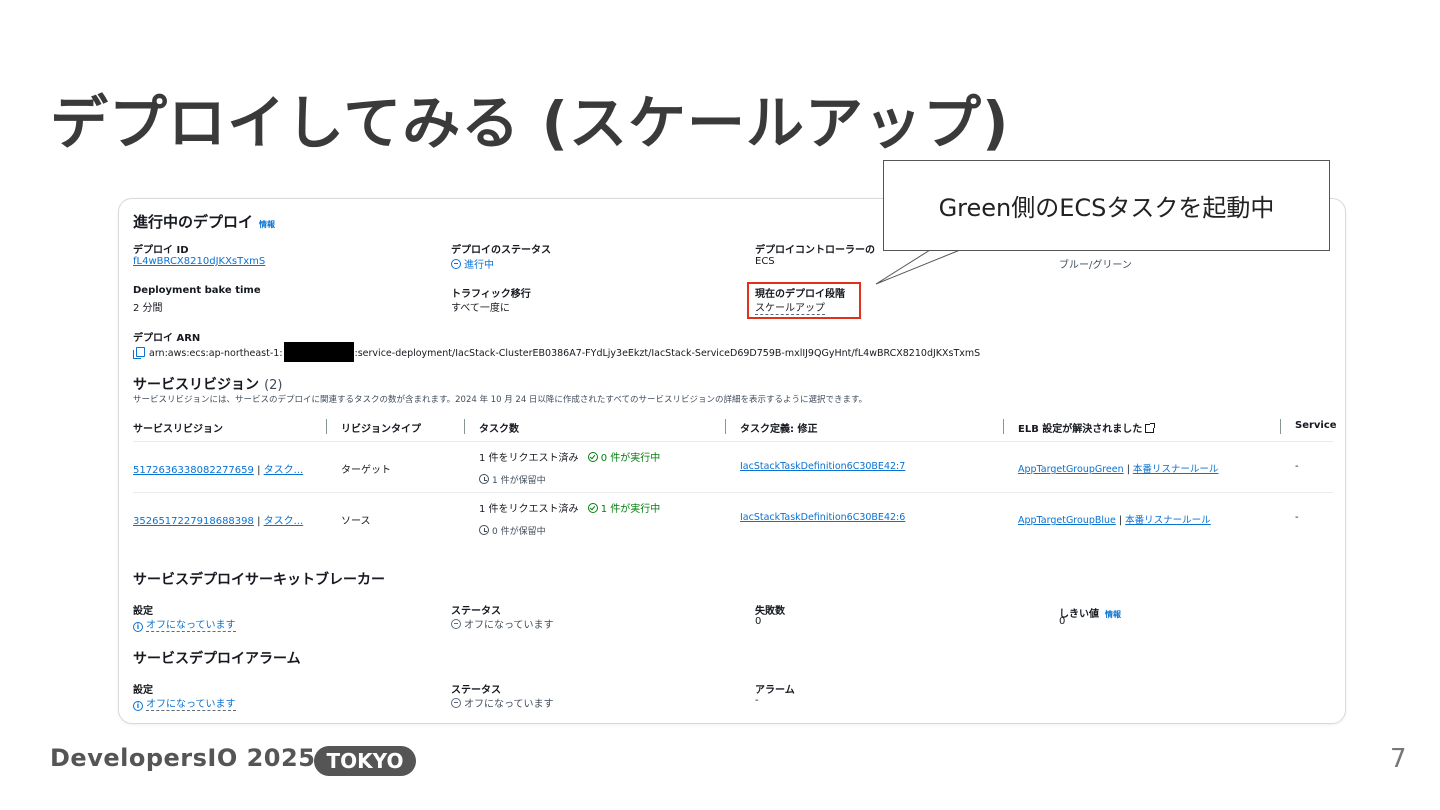 This screenshot has height=810, width=1440. I want to click on stage-value: スケールアップ, so click(790, 307).